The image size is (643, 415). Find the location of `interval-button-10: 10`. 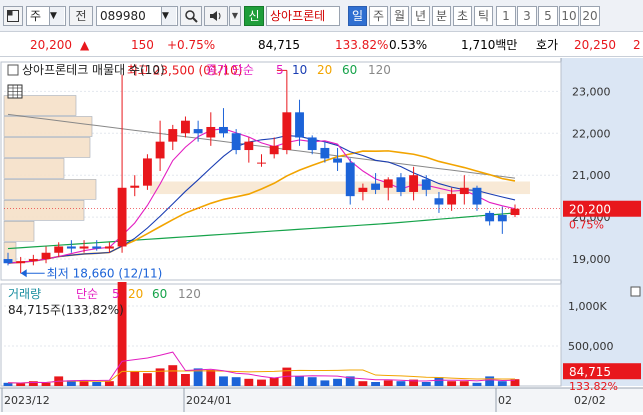

interval-button-10: 10 is located at coordinates (569, 16).